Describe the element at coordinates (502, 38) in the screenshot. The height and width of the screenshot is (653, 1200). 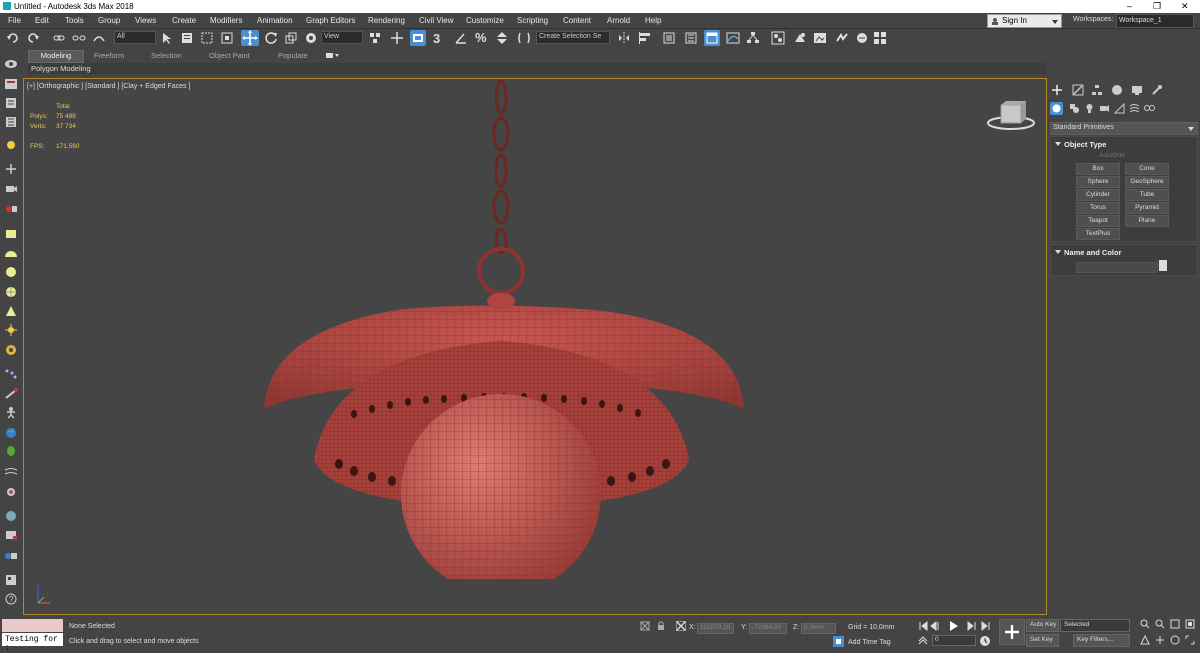
I see `spinner-snap-icon` at that location.